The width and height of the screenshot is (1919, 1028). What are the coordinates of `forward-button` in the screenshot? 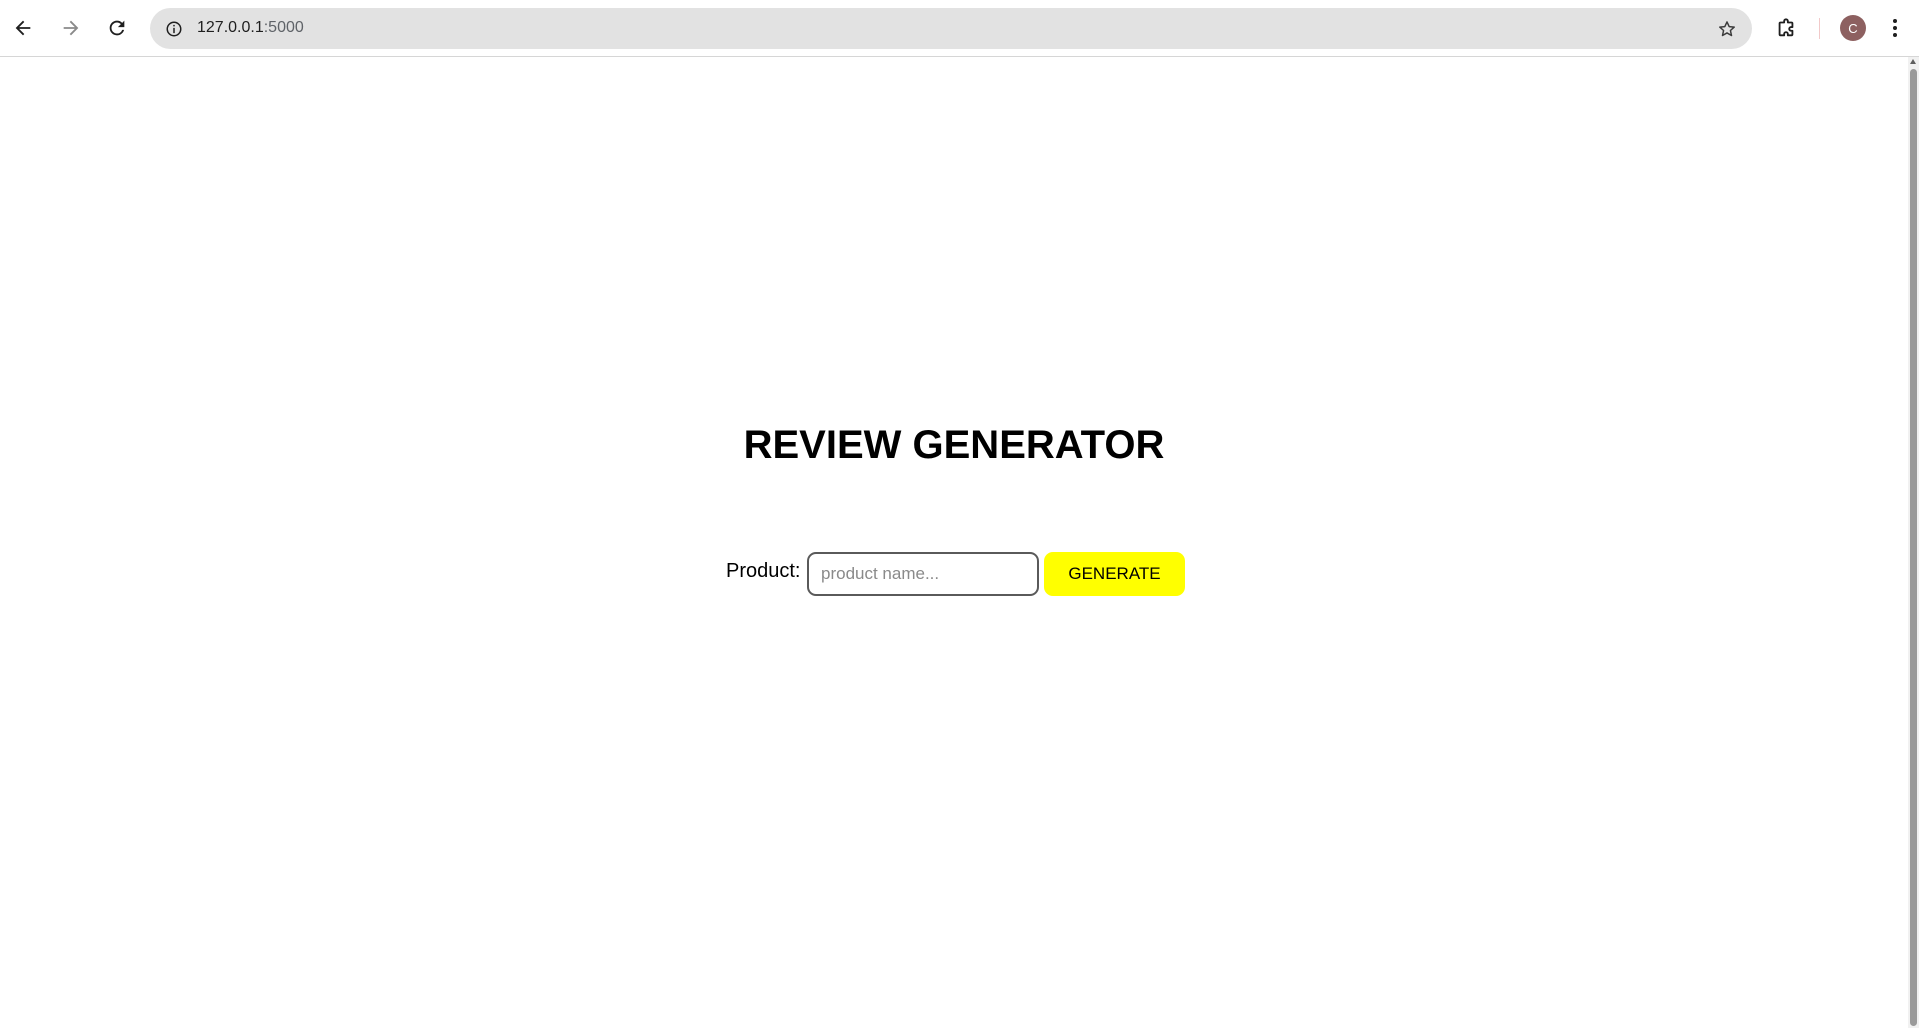 It's located at (71, 28).